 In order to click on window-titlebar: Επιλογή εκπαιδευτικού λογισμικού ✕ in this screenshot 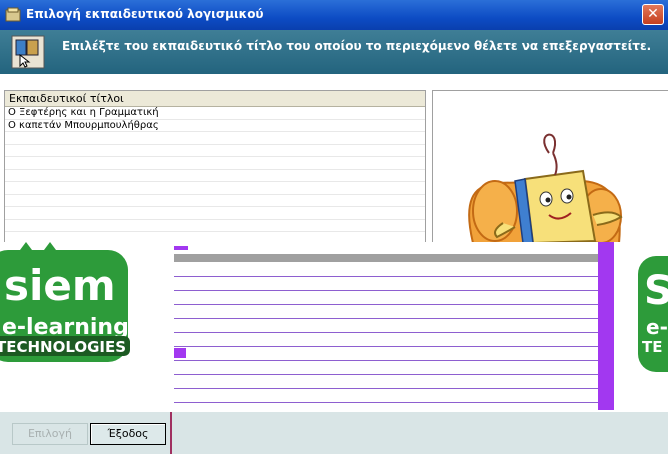, I will do `click(334, 15)`.